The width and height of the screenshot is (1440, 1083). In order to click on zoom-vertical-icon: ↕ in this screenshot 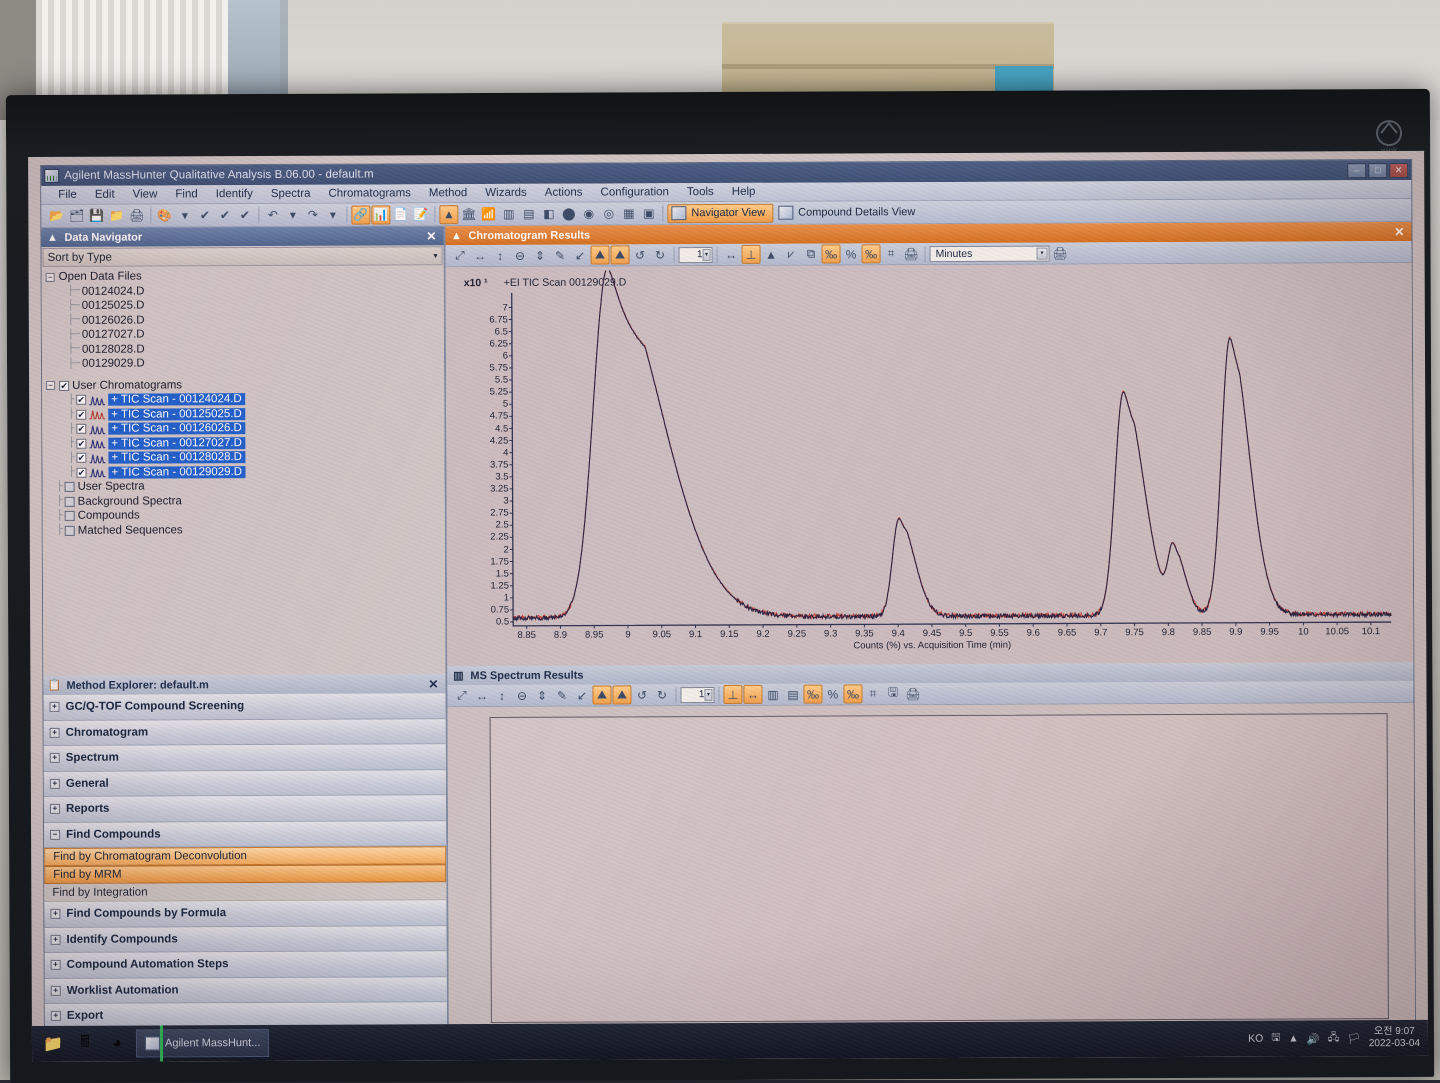, I will do `click(500, 255)`.